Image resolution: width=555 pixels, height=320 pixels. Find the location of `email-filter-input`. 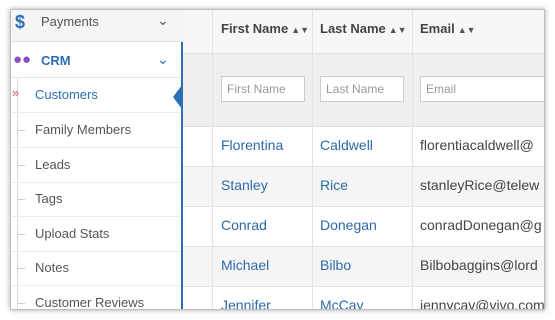

email-filter-input is located at coordinates (482, 89).